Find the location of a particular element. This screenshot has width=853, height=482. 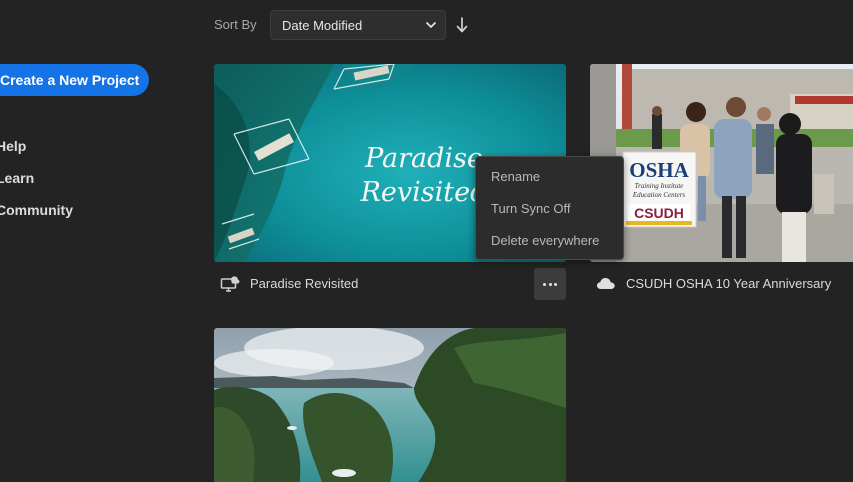

sign-training-text: Training Institute is located at coordinates (659, 186).